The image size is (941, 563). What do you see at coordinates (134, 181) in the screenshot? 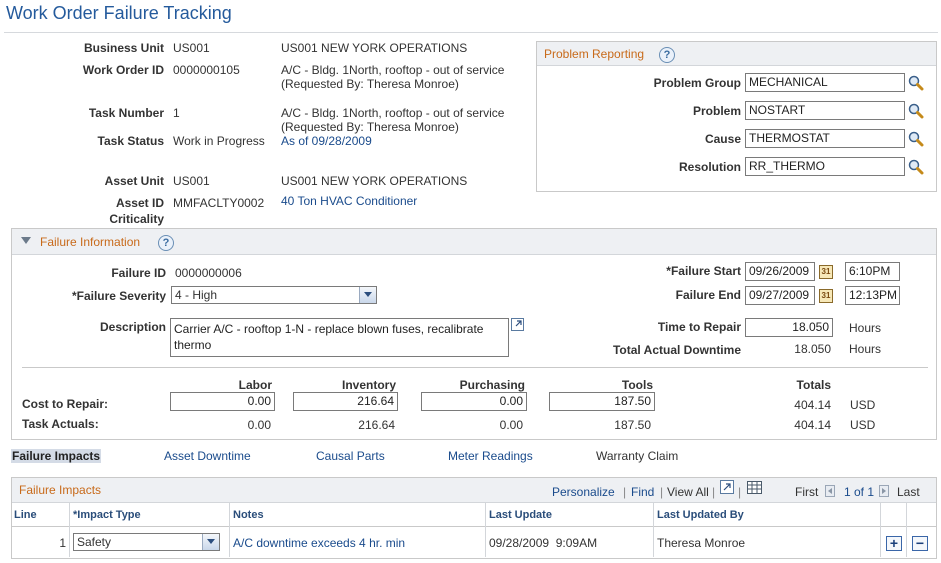
I see `asset-unit-label: Asset Unit` at bounding box center [134, 181].